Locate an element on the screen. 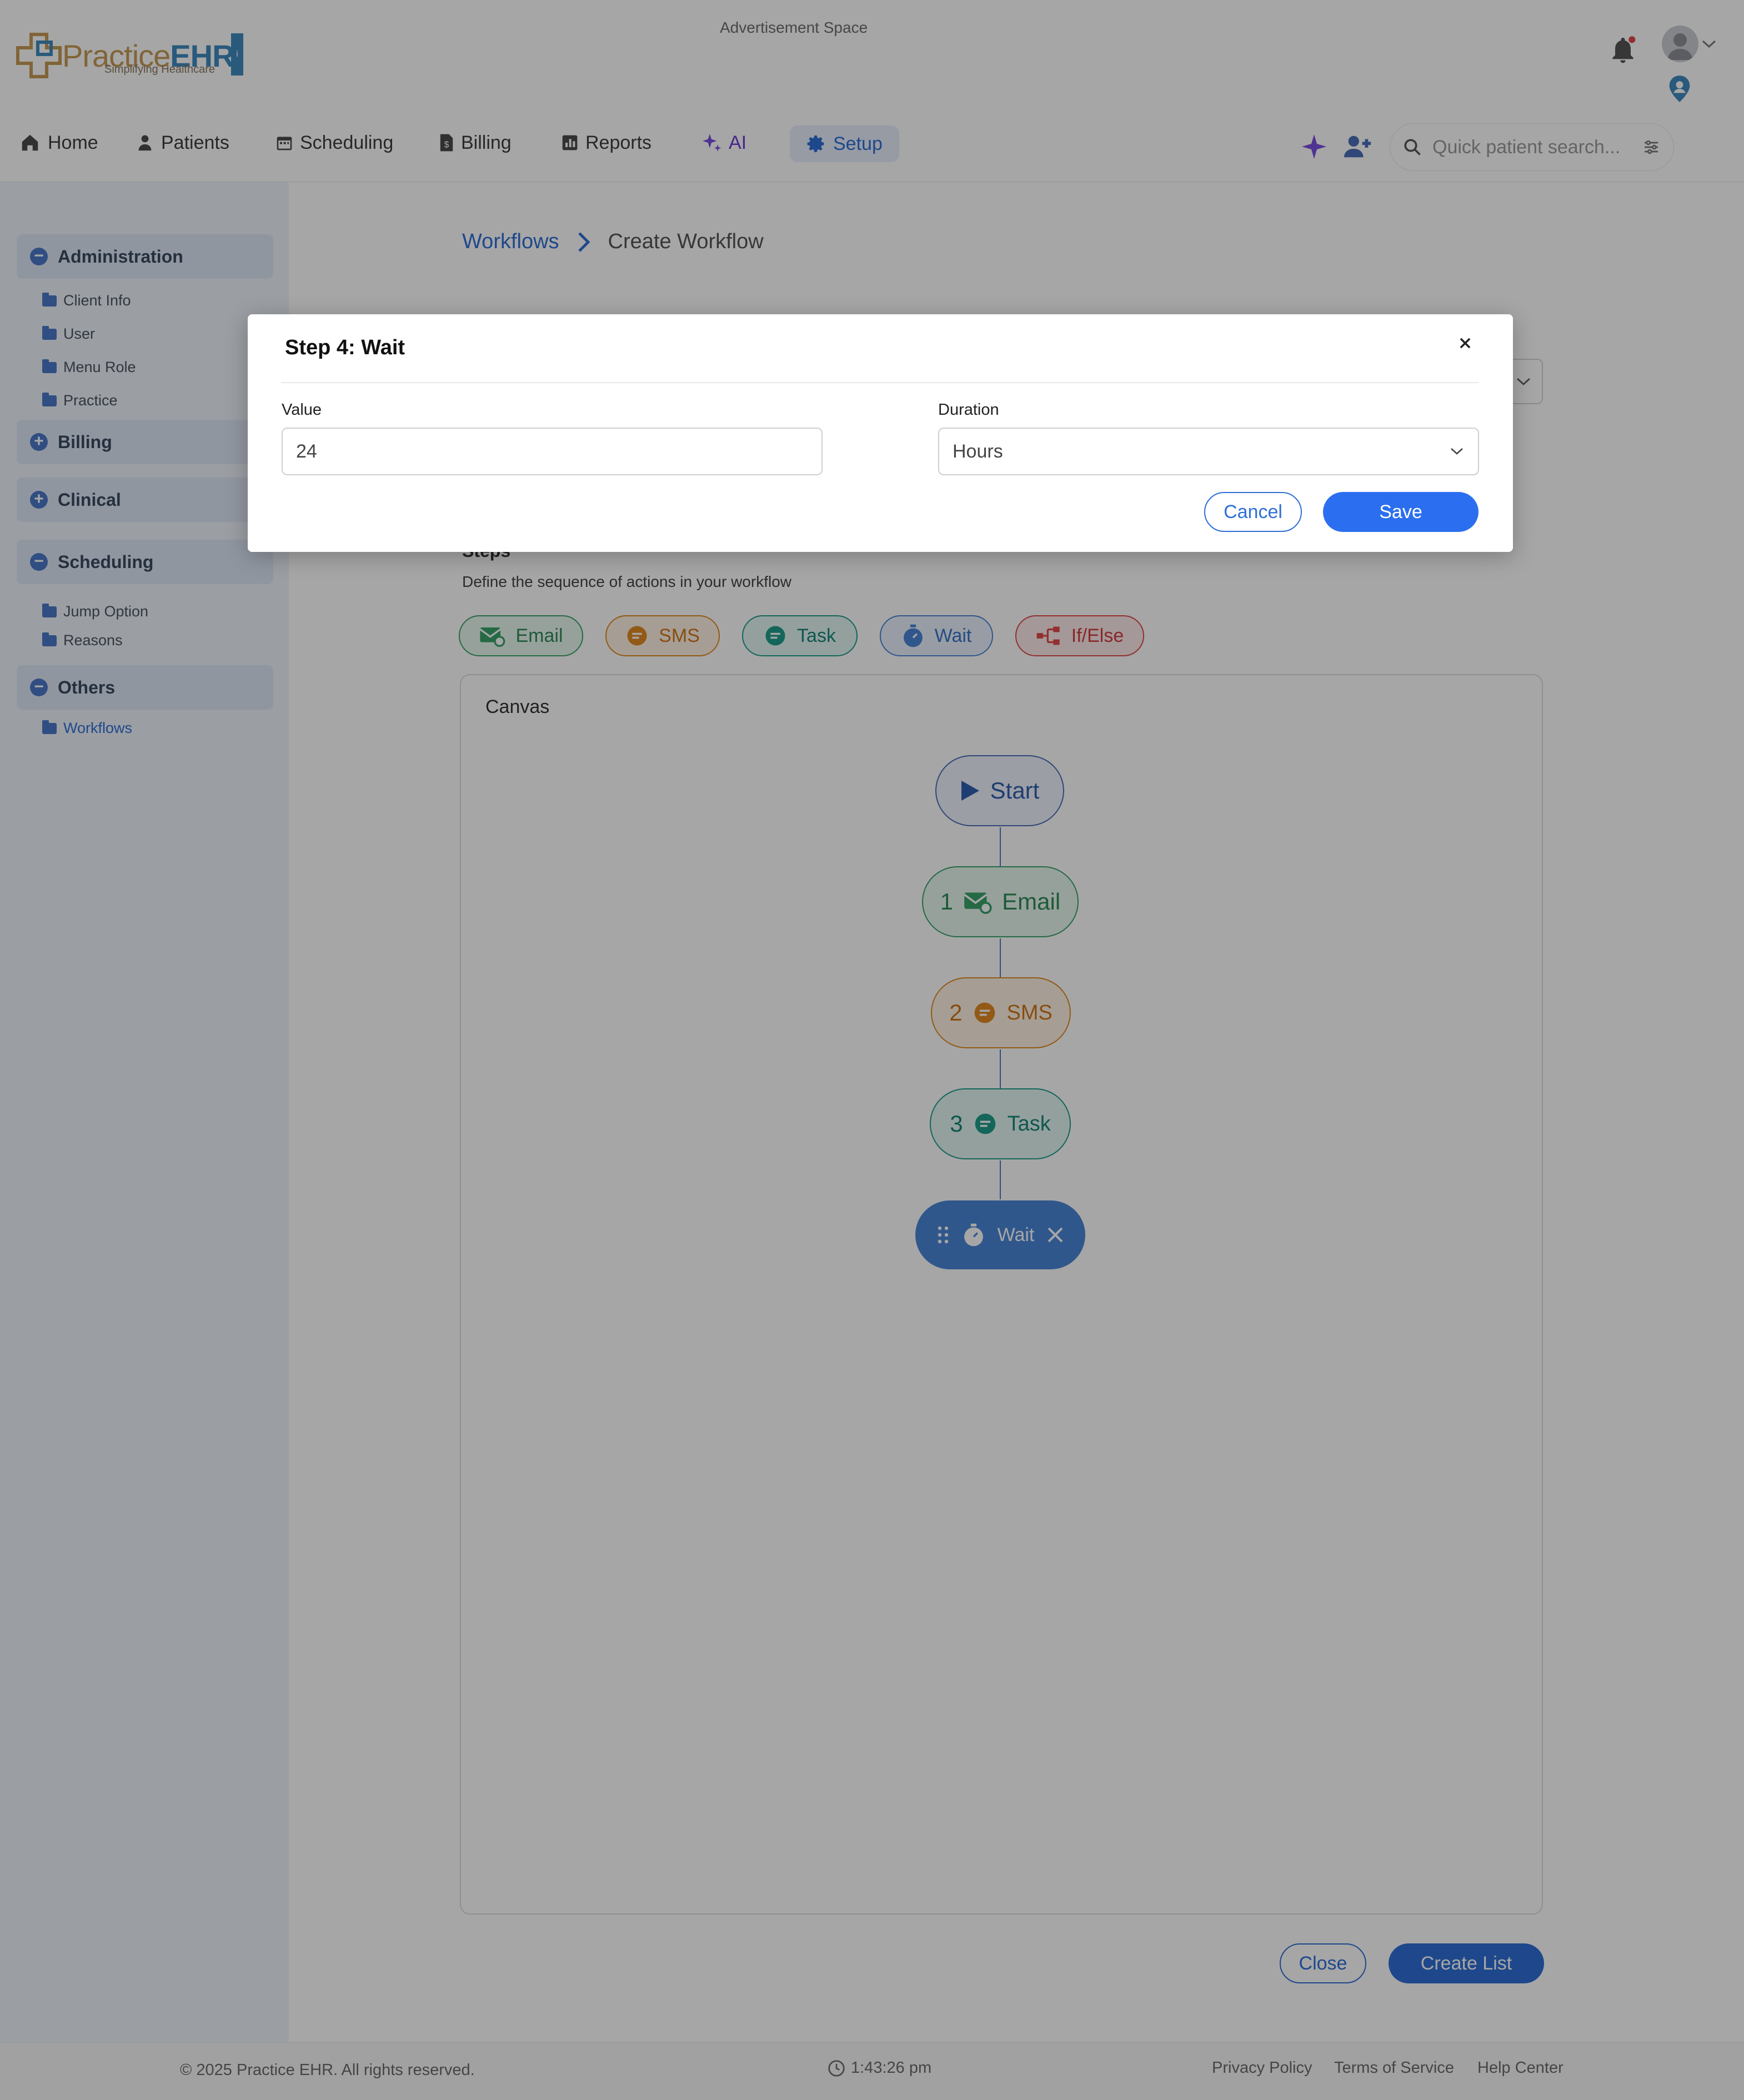  modal-save-button: Save is located at coordinates (1401, 512).